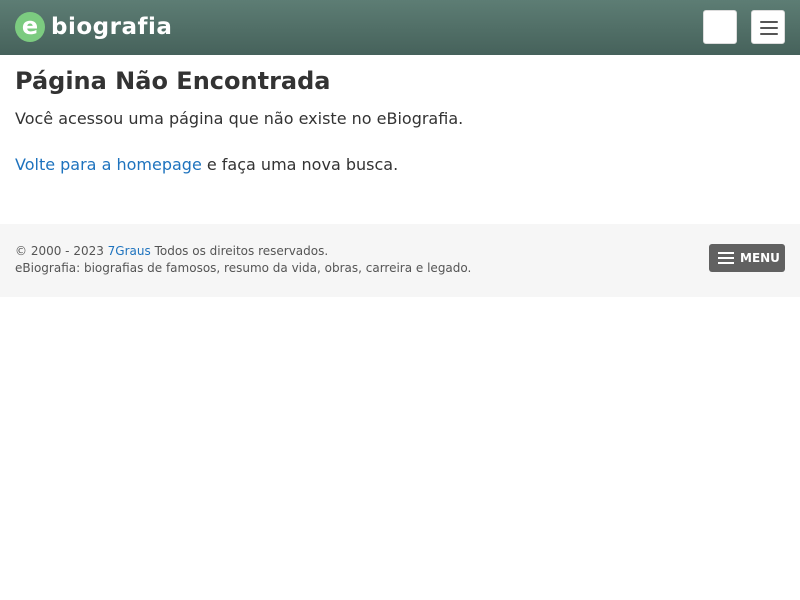 The height and width of the screenshot is (600, 800). Describe the element at coordinates (239, 251) in the screenshot. I see `copyright-suffix: Todos os direitos reservados.` at that location.